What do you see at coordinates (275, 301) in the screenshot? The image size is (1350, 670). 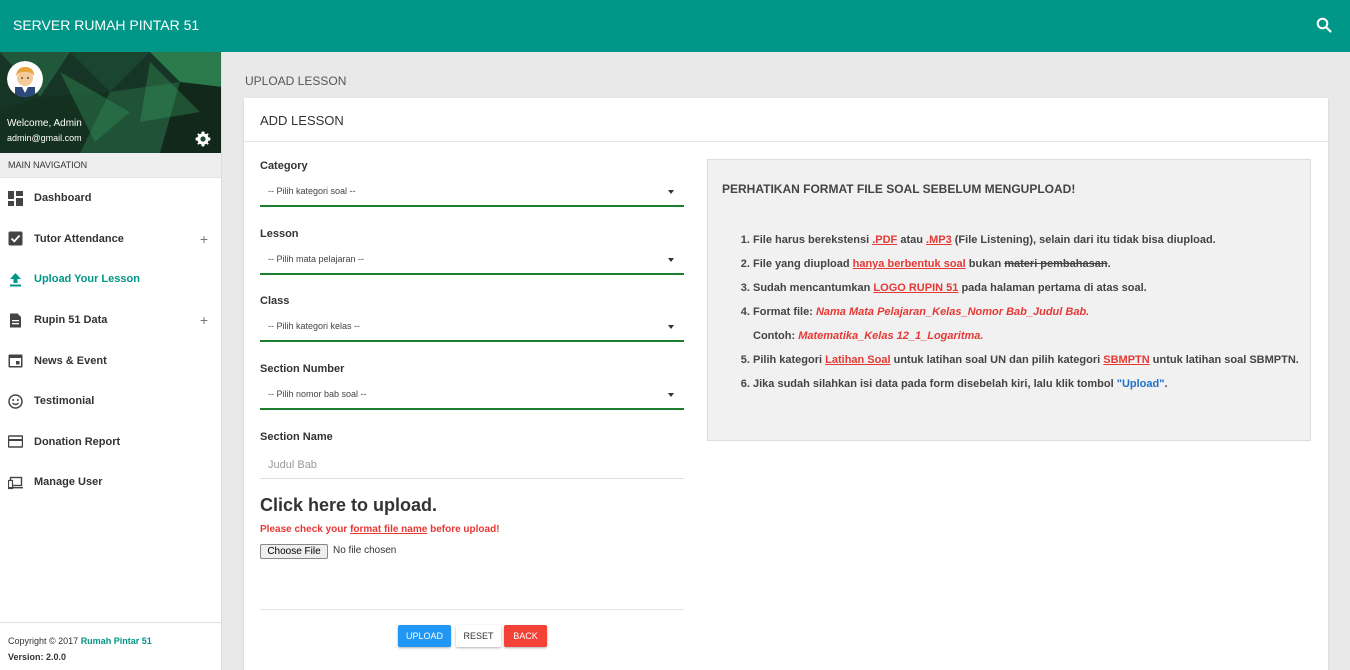 I see `class-label: Class` at bounding box center [275, 301].